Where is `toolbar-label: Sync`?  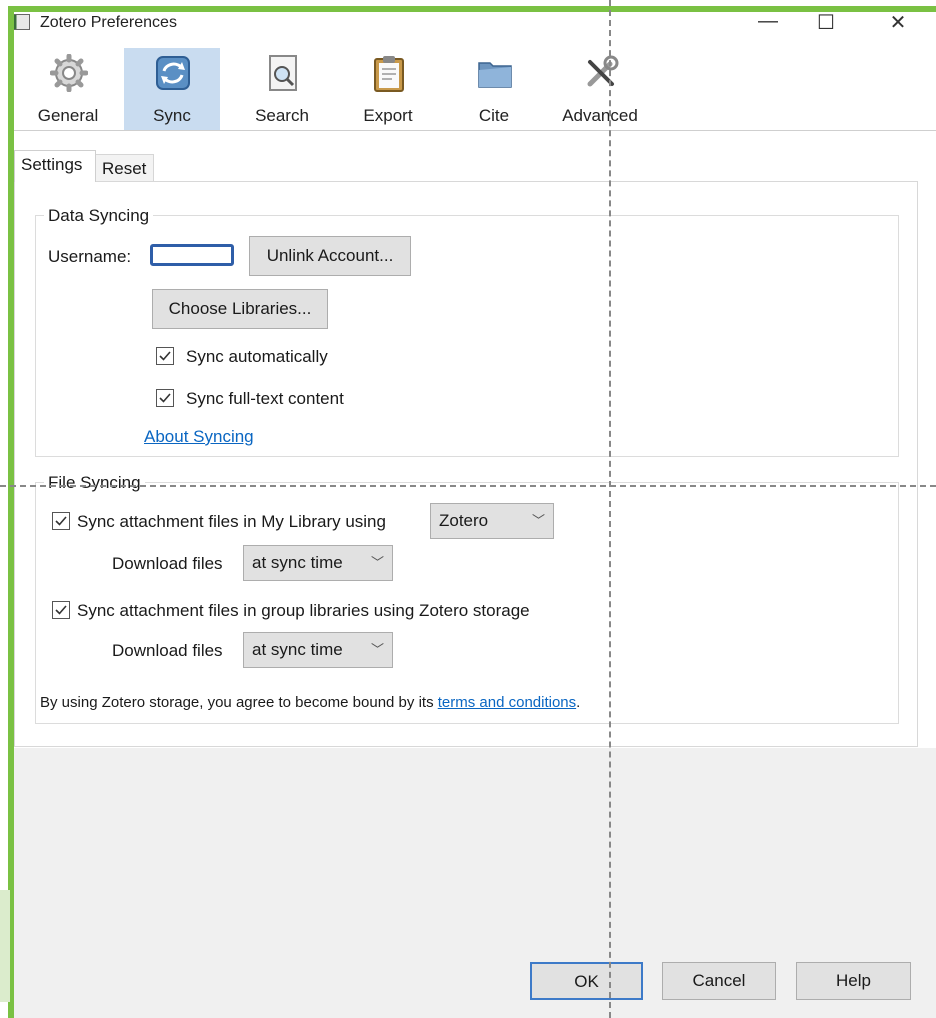 toolbar-label: Sync is located at coordinates (172, 115).